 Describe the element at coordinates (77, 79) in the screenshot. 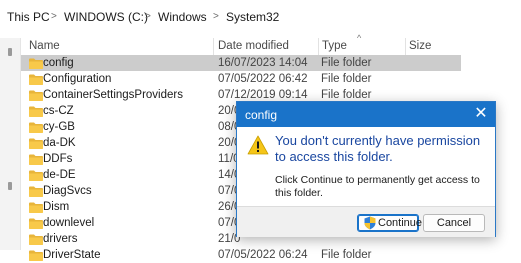

I see `file-name: Configuration` at that location.